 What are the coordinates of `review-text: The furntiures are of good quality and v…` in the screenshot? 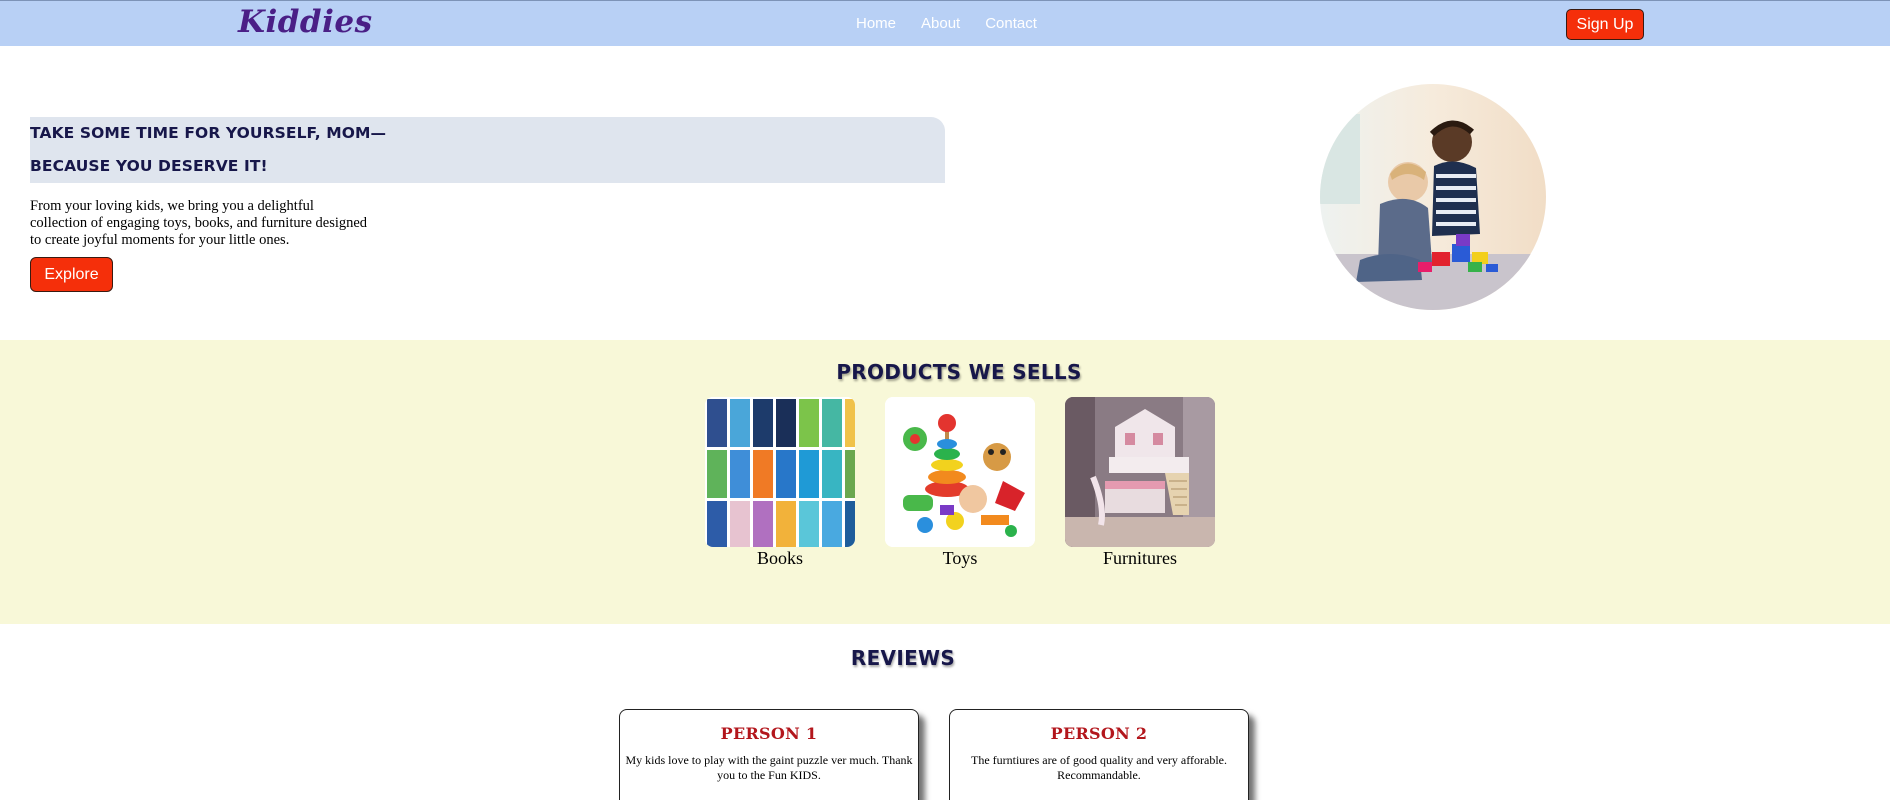 It's located at (1098, 767).